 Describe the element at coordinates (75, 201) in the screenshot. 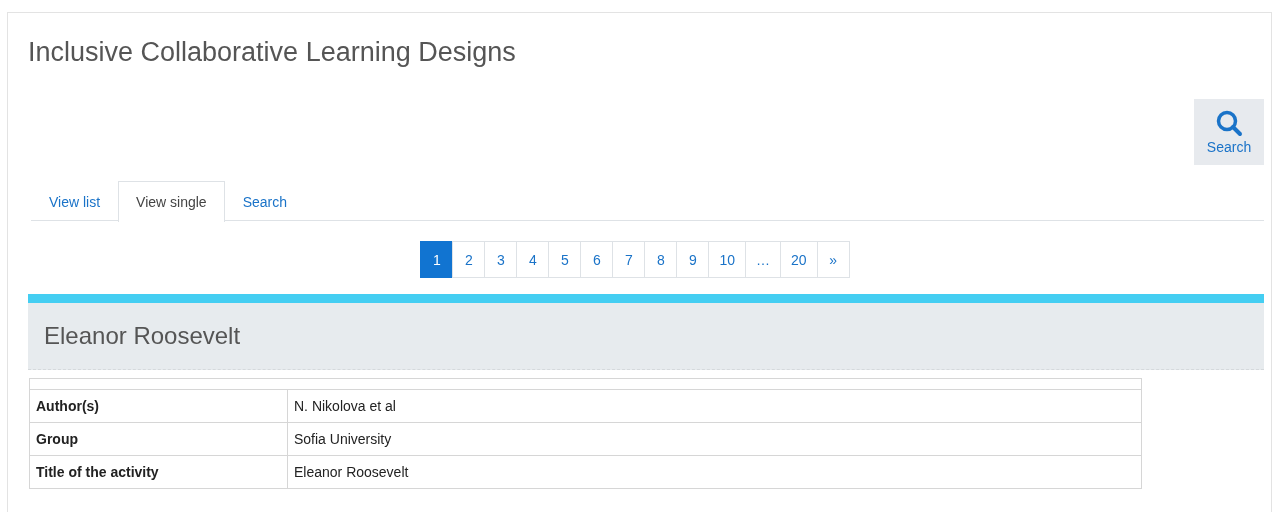

I see `tab: View list` at that location.